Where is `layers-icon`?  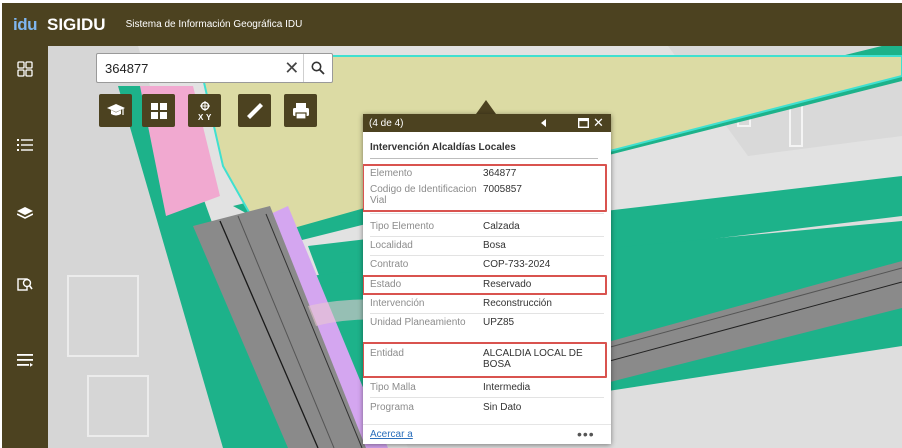 layers-icon is located at coordinates (25, 213).